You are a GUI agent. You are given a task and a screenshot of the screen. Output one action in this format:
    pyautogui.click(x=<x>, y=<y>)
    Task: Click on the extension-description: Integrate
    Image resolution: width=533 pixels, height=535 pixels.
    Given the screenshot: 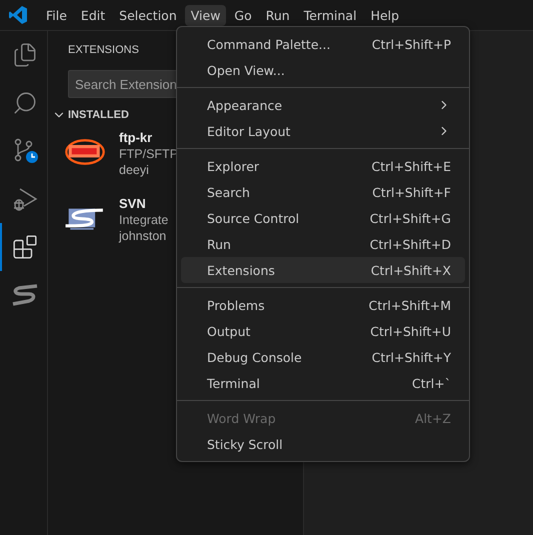 What is the action you would take?
    pyautogui.click(x=143, y=220)
    